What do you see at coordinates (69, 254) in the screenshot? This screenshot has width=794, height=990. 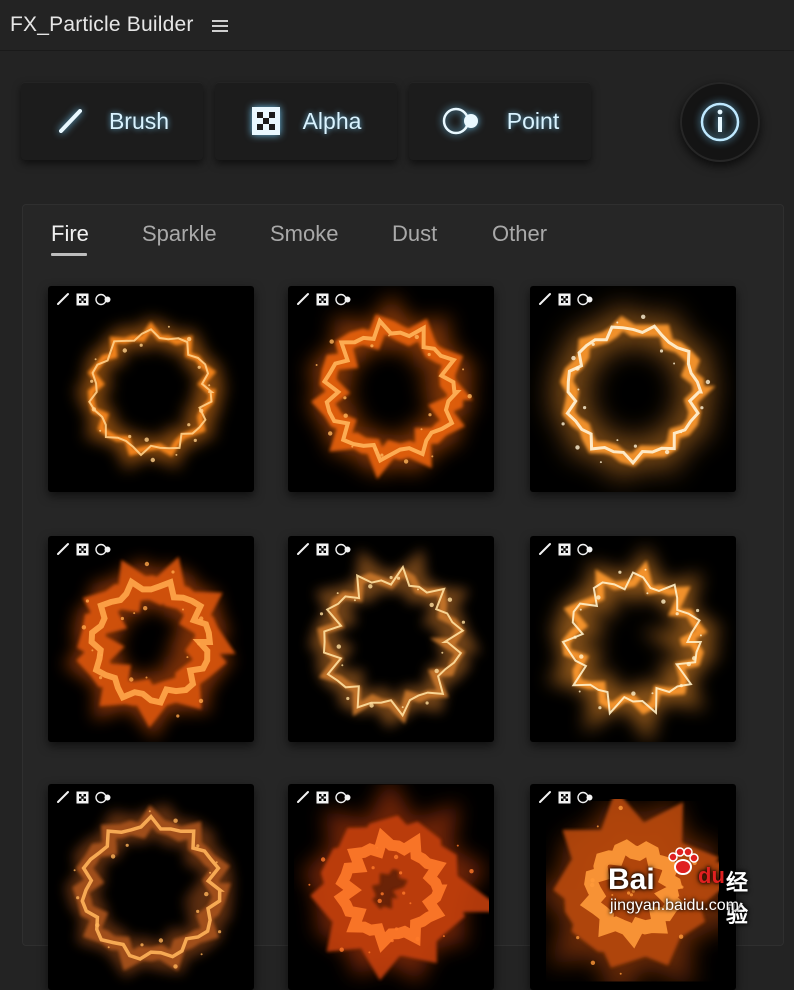 I see `active-tab-underline` at bounding box center [69, 254].